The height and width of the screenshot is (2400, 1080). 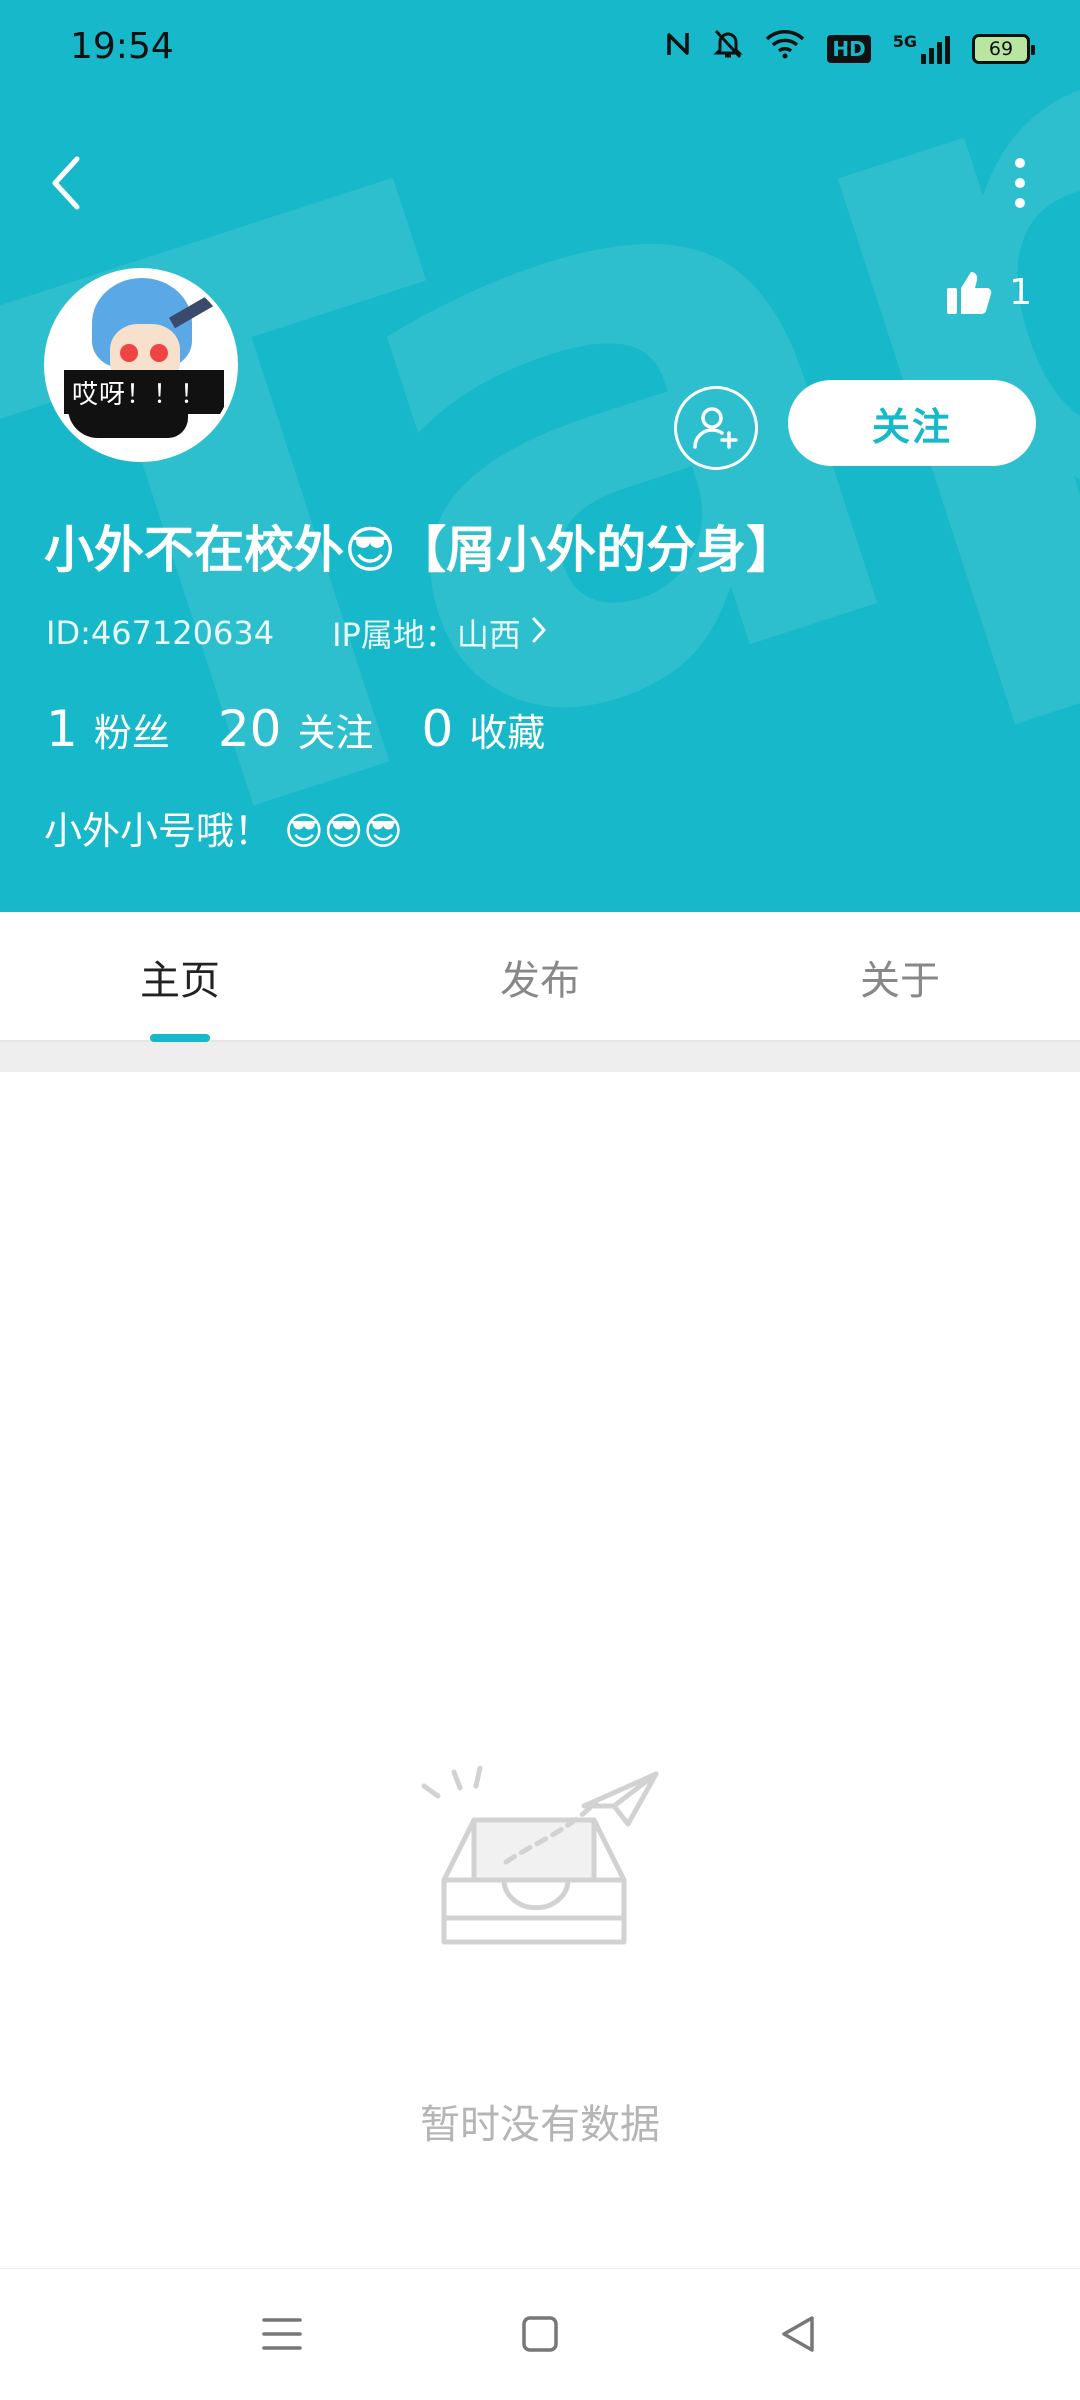 I want to click on stat-label: 关注, so click(x=335, y=733).